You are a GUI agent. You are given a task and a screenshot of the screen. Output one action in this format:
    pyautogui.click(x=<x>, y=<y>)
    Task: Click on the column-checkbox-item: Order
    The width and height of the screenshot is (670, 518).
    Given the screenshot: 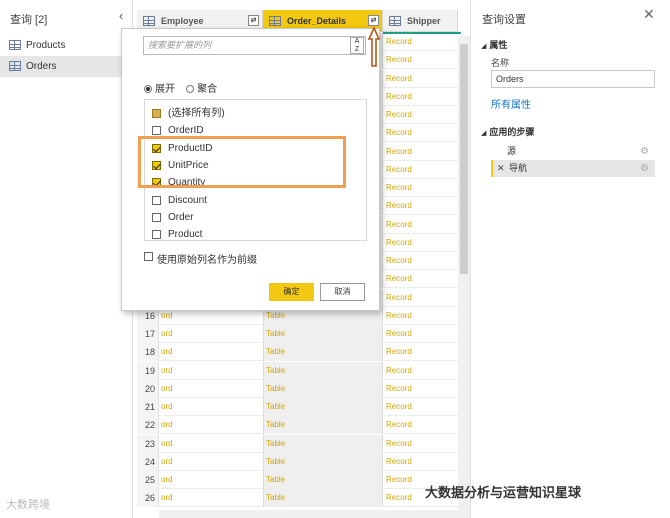 What is the action you would take?
    pyautogui.click(x=173, y=218)
    